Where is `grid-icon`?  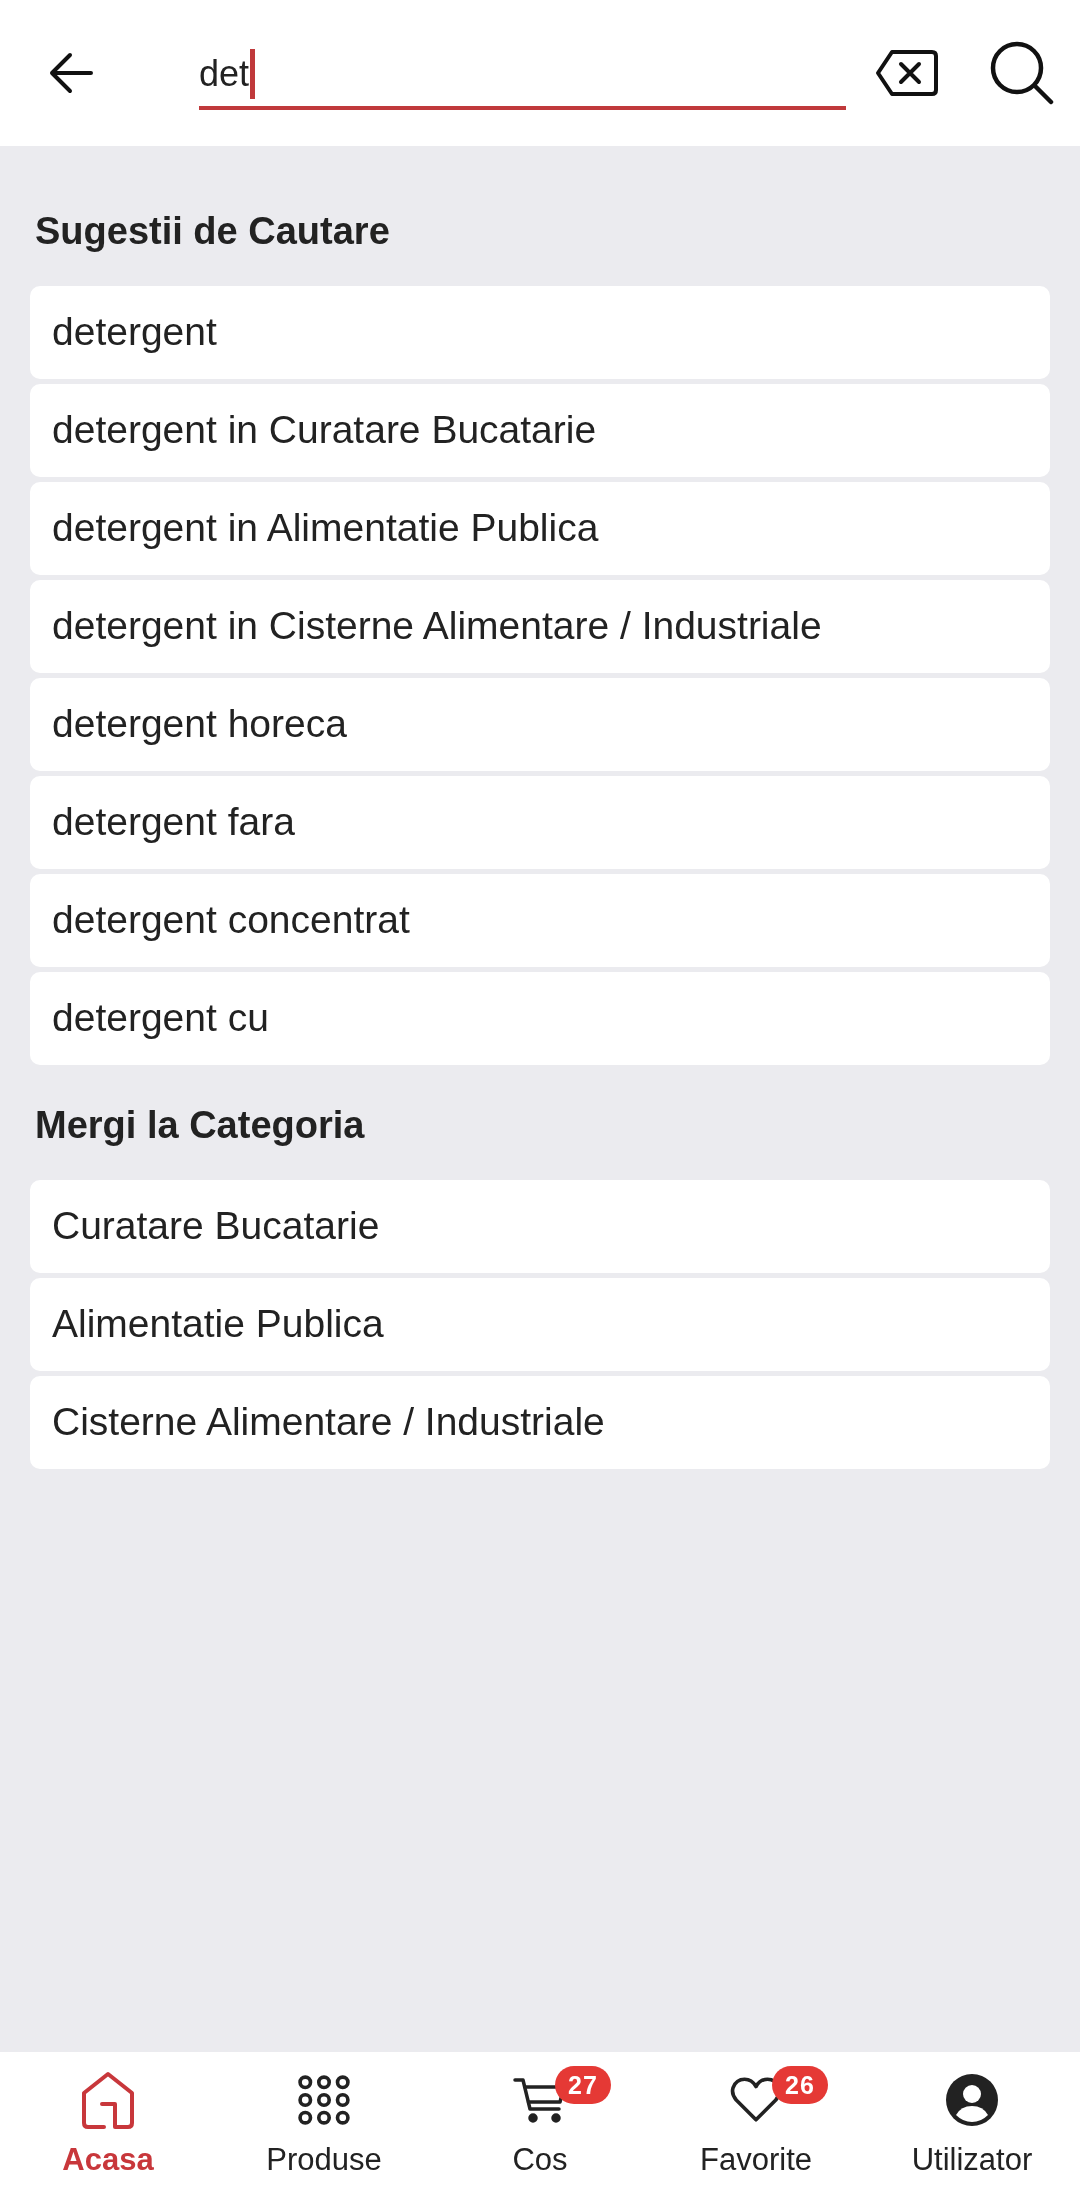 grid-icon is located at coordinates (324, 2100).